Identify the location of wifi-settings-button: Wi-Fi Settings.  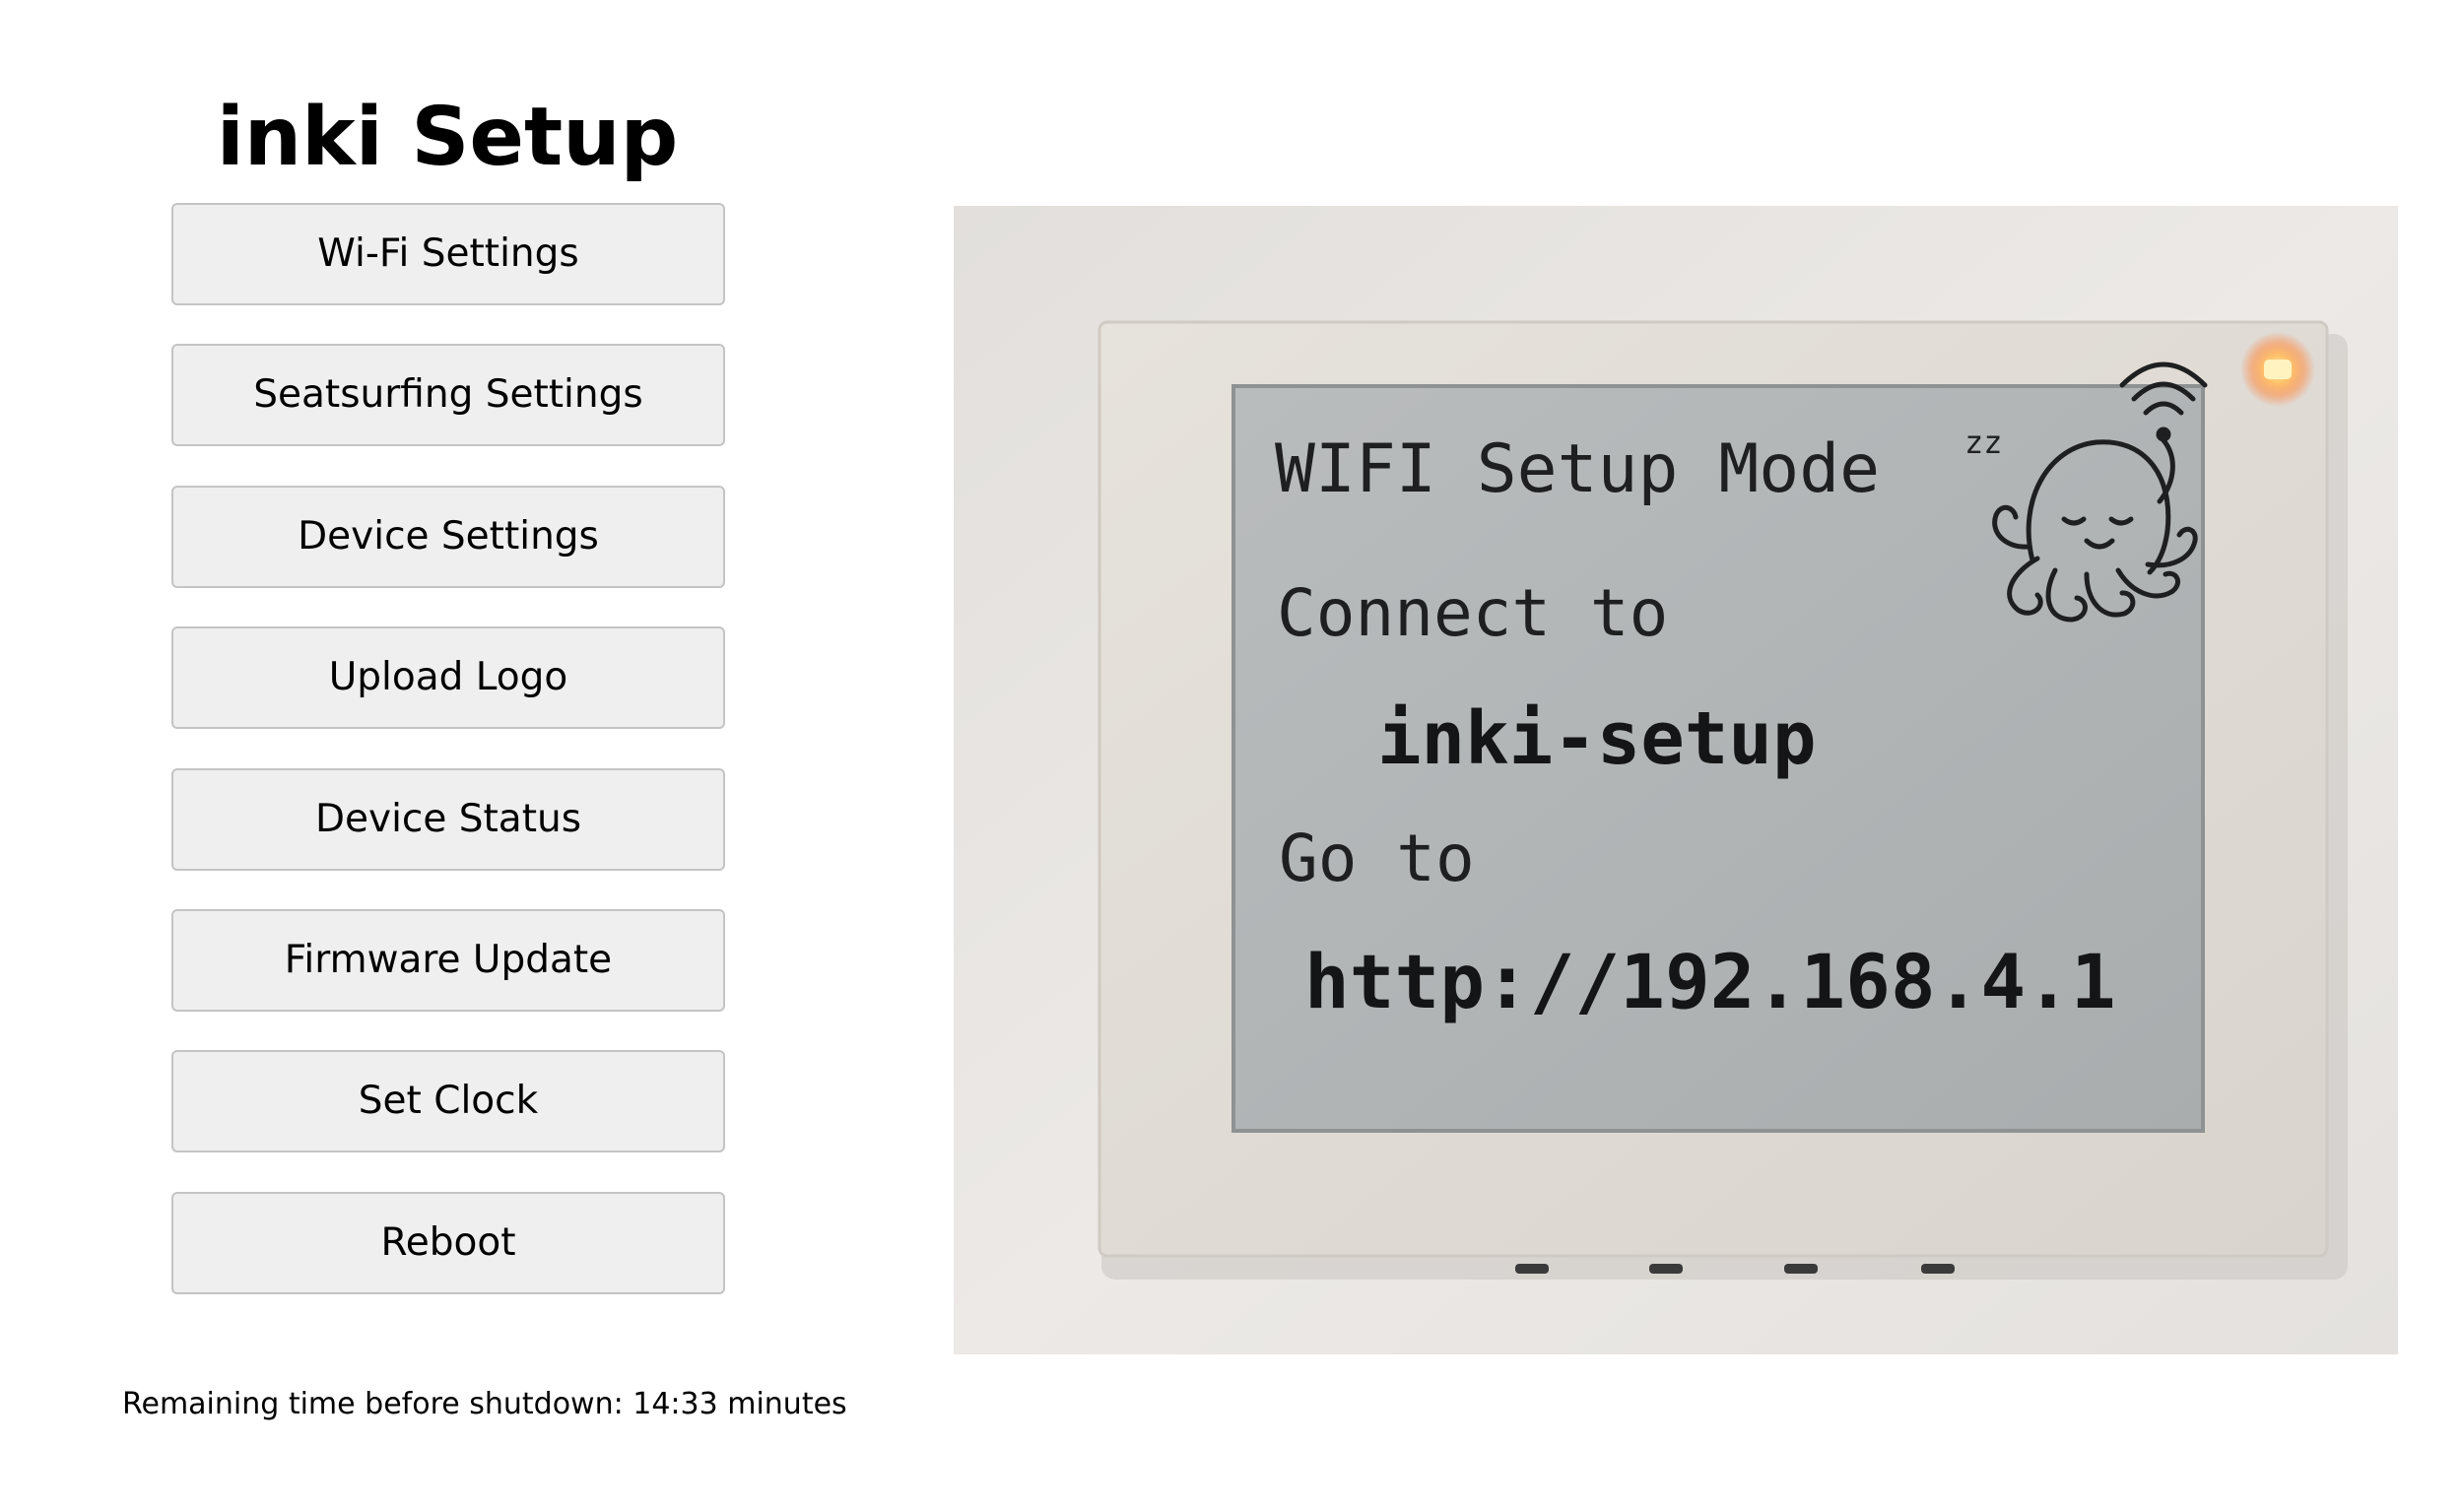
(448, 254).